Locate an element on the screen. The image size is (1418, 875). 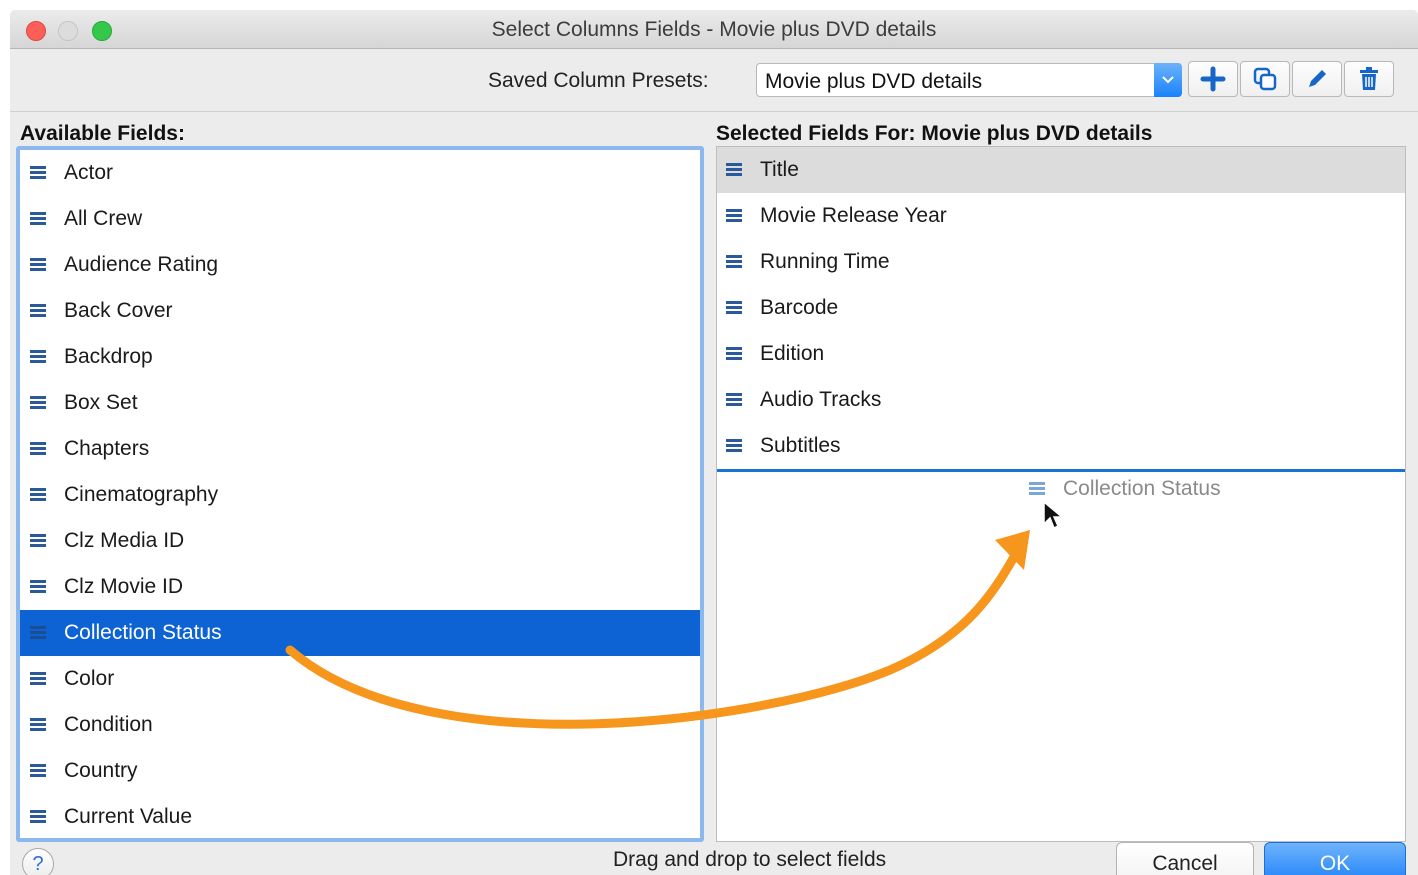
drag-arrow is located at coordinates (657, 629).